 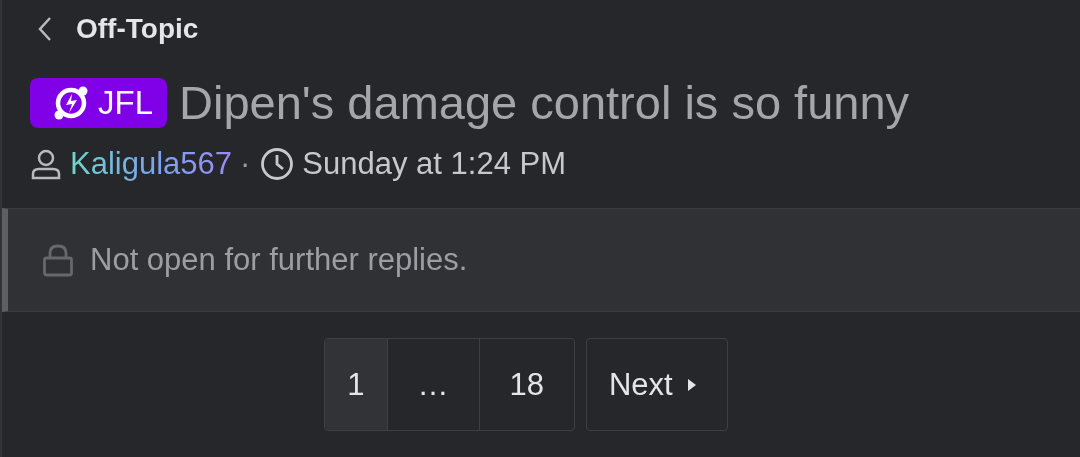 I want to click on caret-icon, so click(x=691, y=384).